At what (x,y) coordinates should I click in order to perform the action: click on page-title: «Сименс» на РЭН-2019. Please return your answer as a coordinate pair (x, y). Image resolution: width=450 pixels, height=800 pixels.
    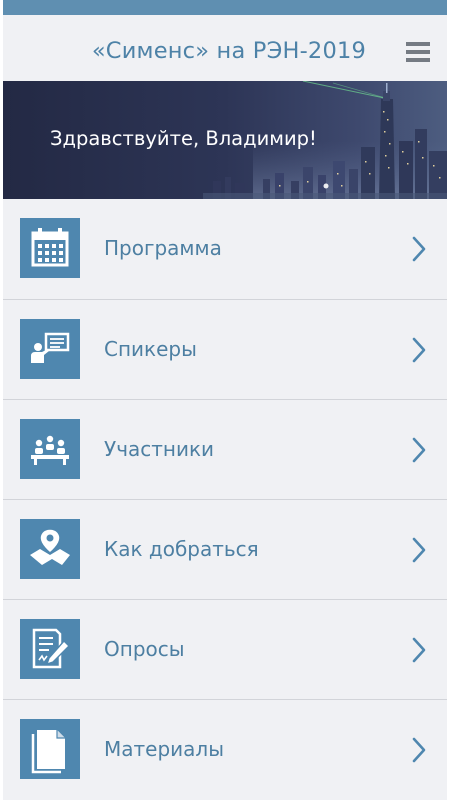
    Looking at the image, I should click on (228, 51).